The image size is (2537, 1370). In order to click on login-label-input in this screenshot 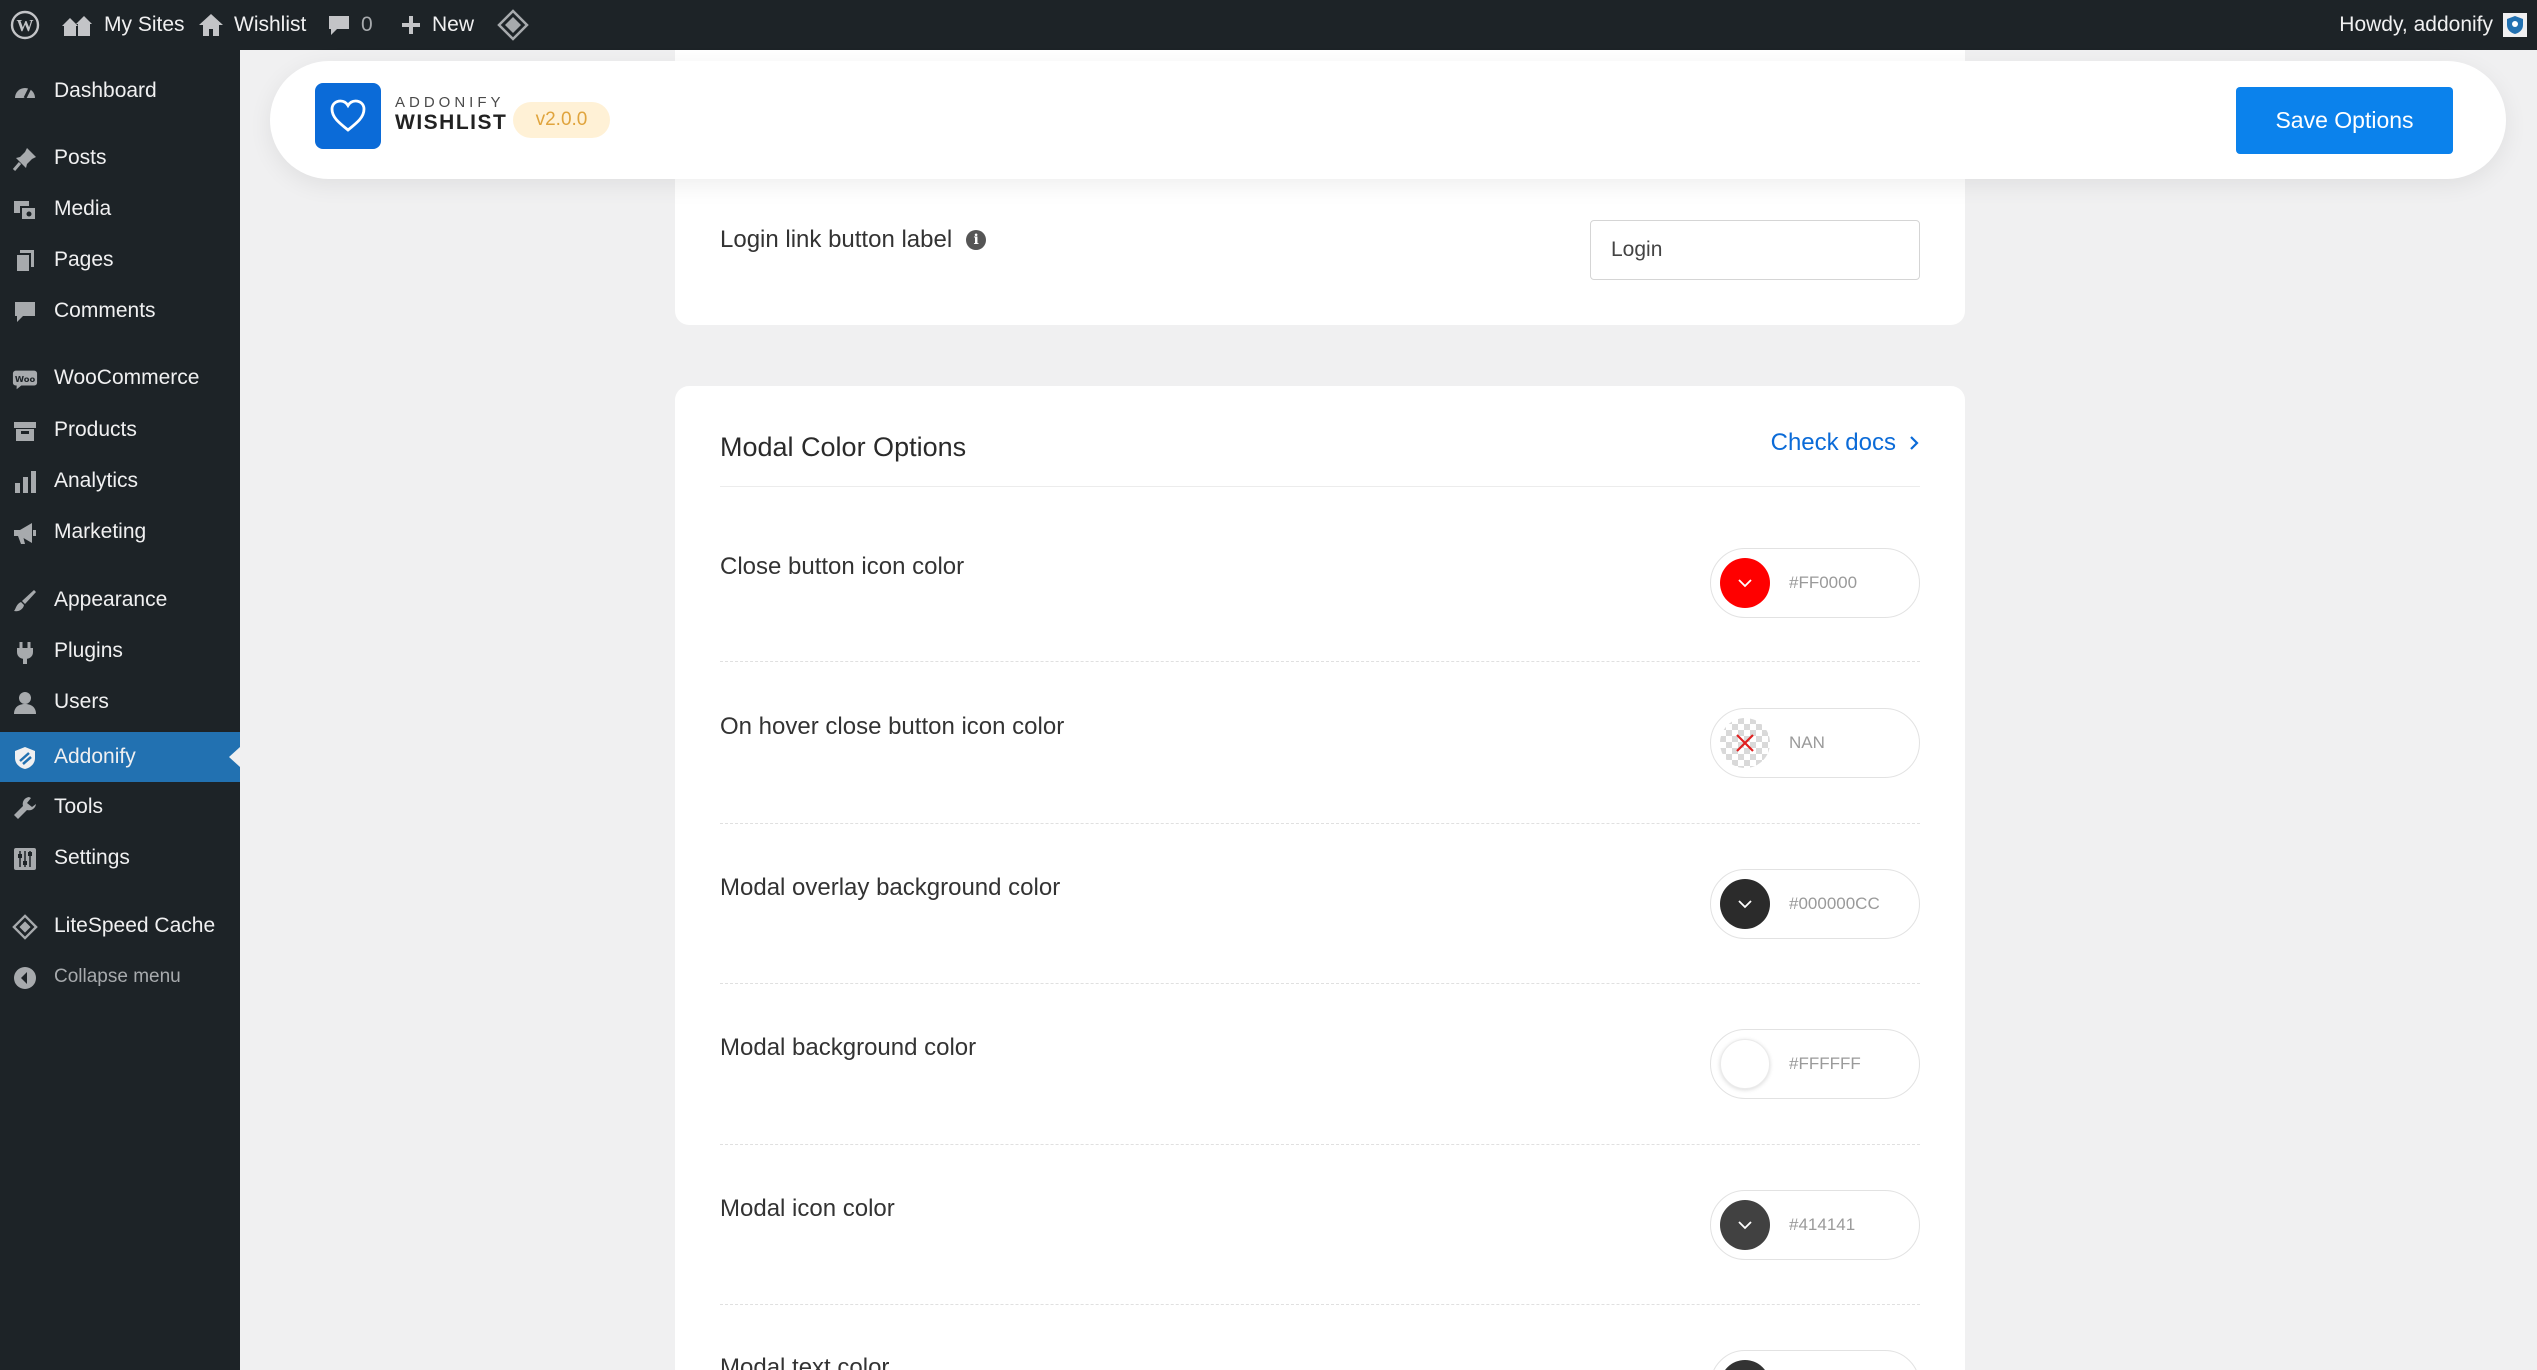, I will do `click(1755, 250)`.